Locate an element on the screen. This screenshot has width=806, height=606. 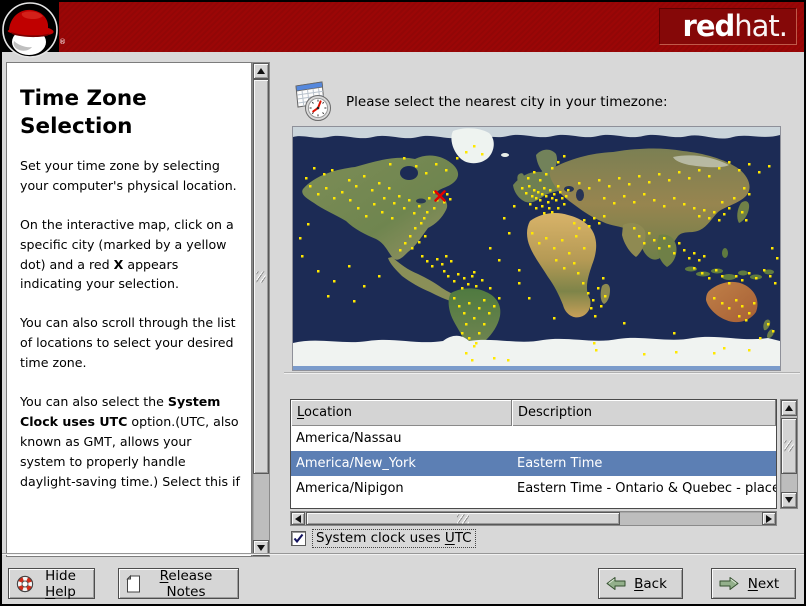
column-header-description: Description is located at coordinates (644, 413).